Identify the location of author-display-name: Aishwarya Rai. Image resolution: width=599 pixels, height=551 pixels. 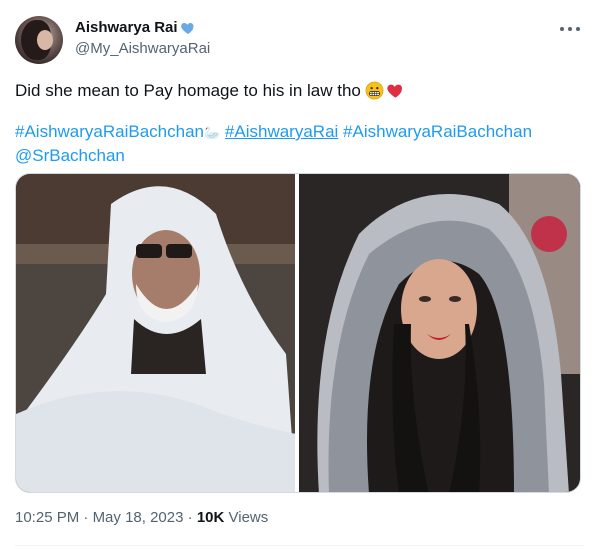
(126, 28).